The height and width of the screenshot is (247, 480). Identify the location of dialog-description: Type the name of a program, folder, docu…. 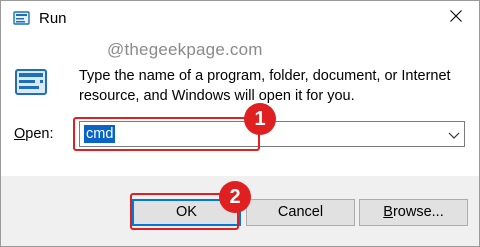
(265, 86).